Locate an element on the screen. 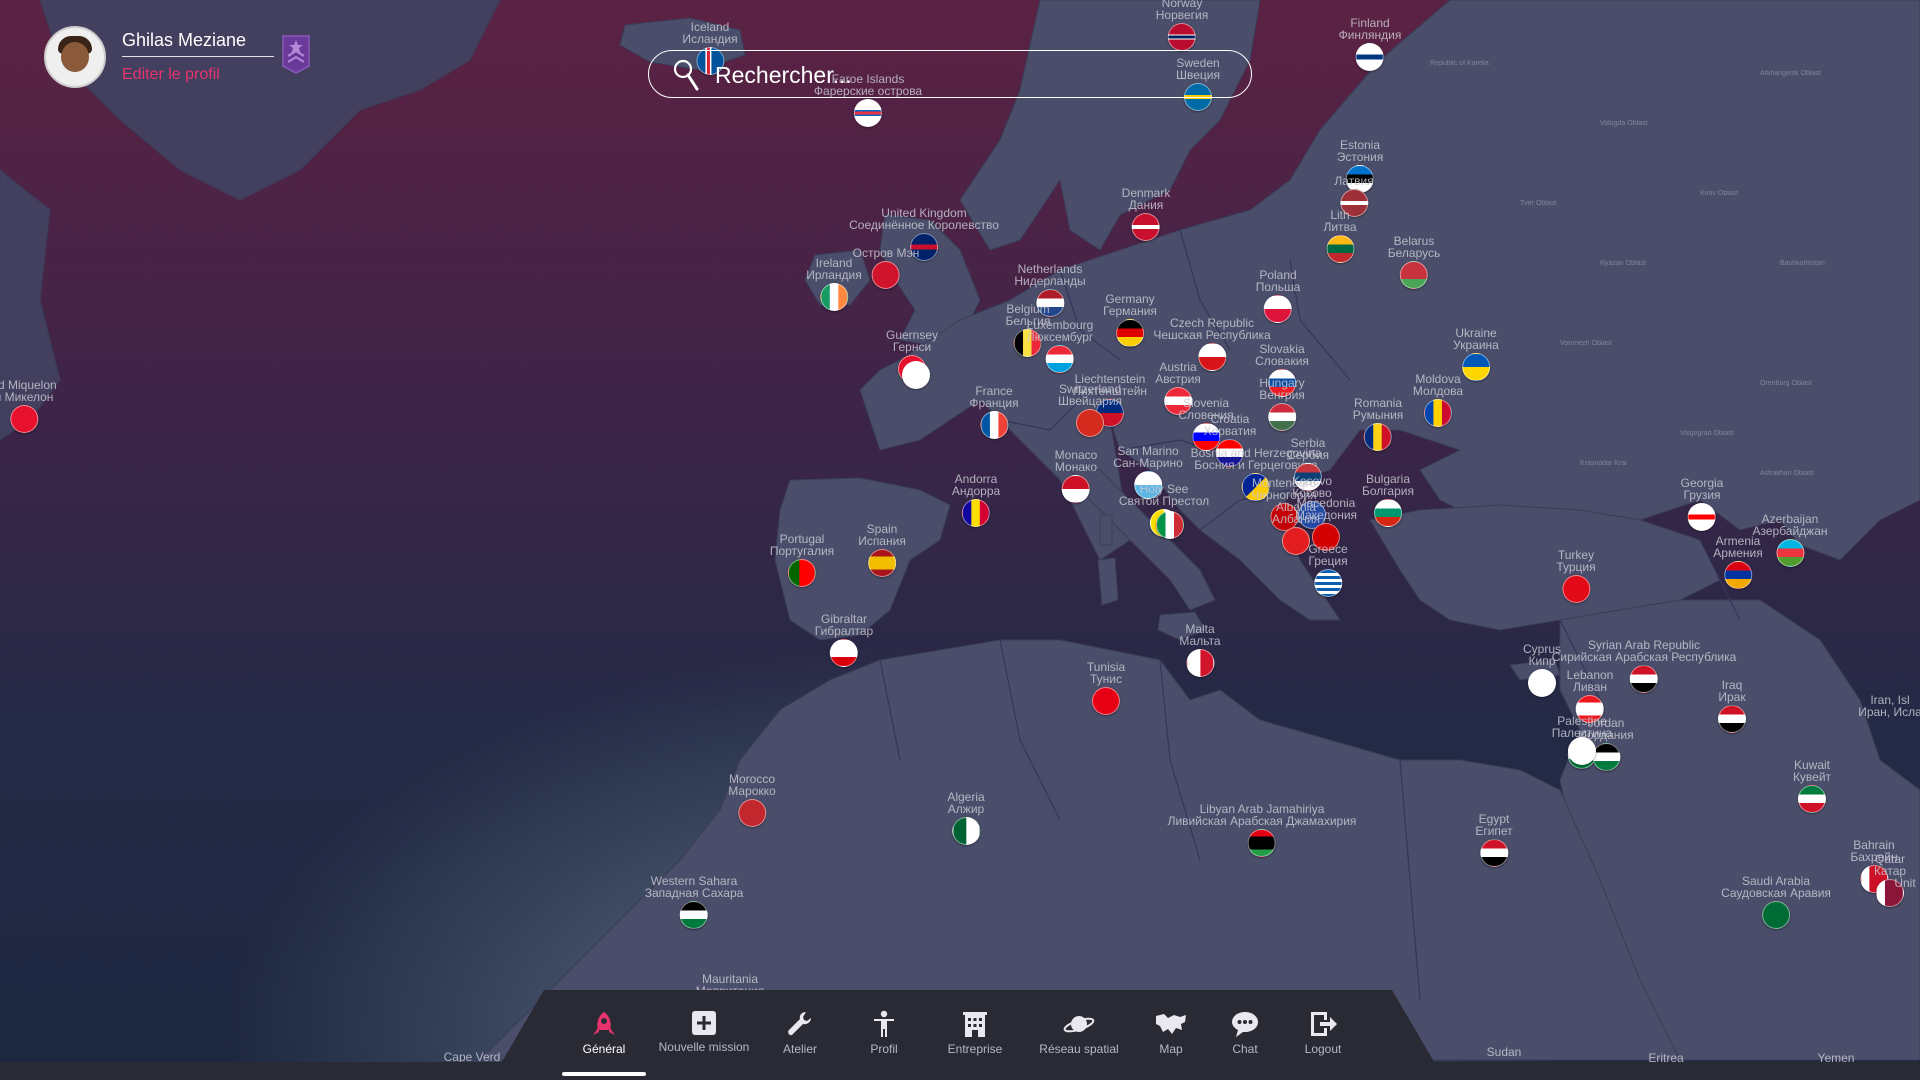 This screenshot has width=1920, height=1080. country-name-ru: Тунис is located at coordinates (1106, 679).